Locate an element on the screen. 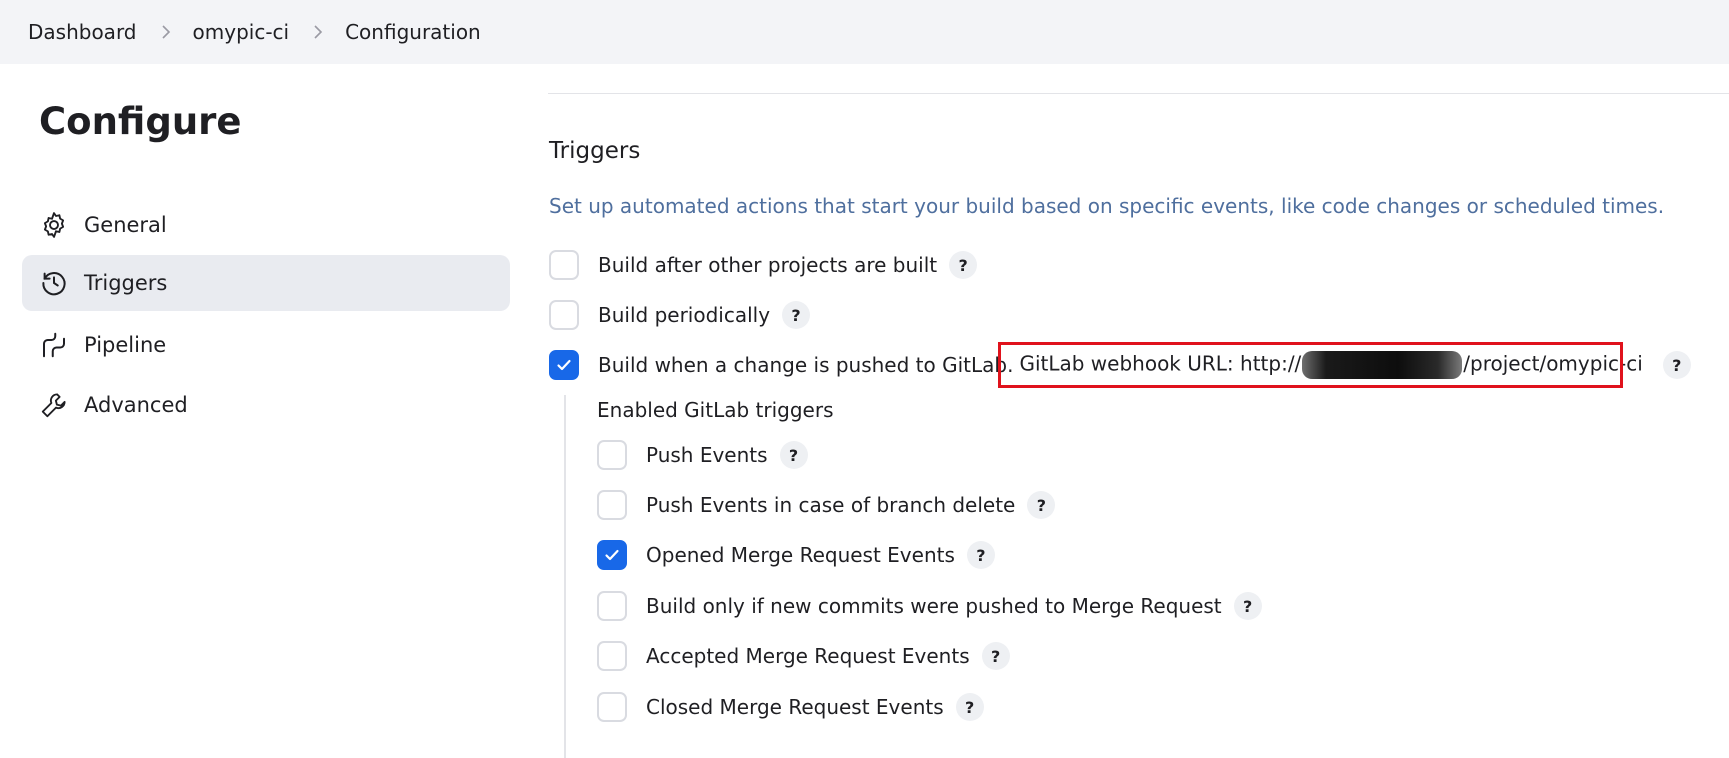  gitlab-option-label: Push Events is located at coordinates (707, 455).